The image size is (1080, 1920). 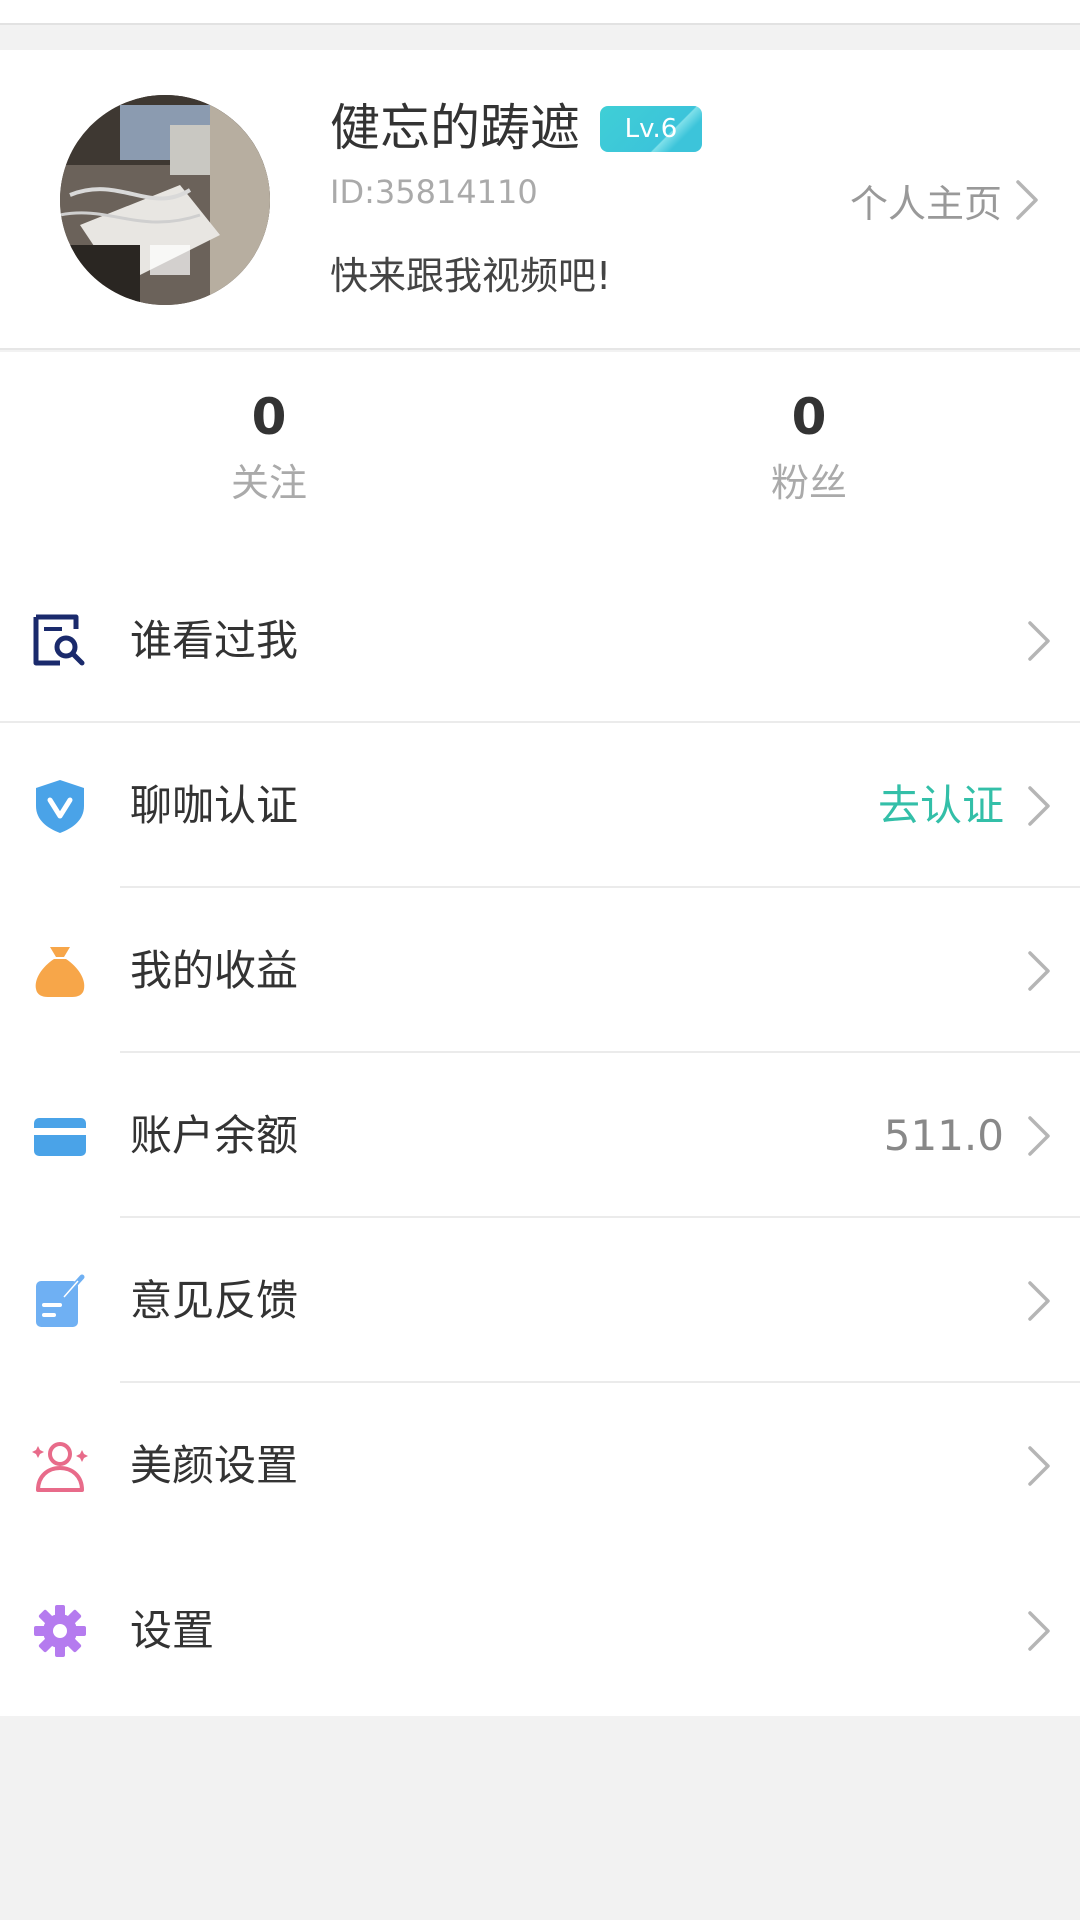 What do you see at coordinates (214, 640) in the screenshot?
I see `menu-item-label: 谁看过我` at bounding box center [214, 640].